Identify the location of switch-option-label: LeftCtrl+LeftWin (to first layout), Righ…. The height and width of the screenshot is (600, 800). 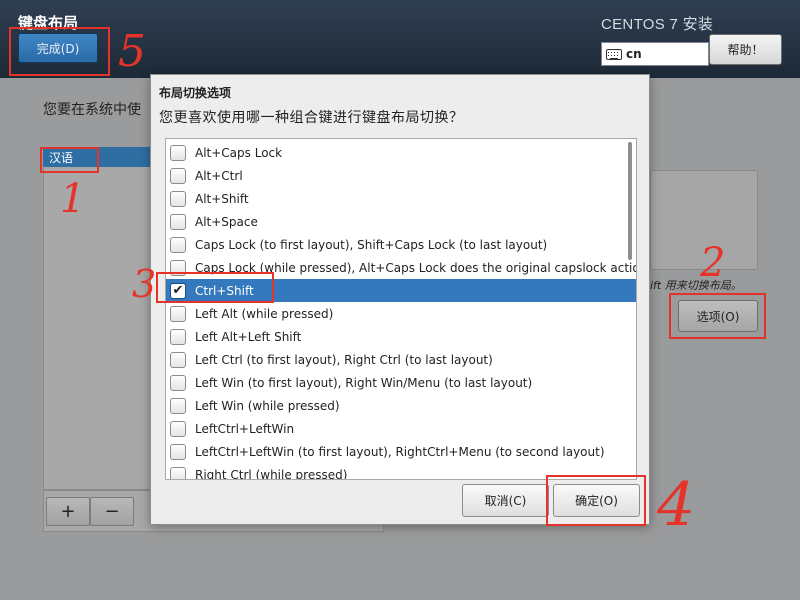
(400, 451).